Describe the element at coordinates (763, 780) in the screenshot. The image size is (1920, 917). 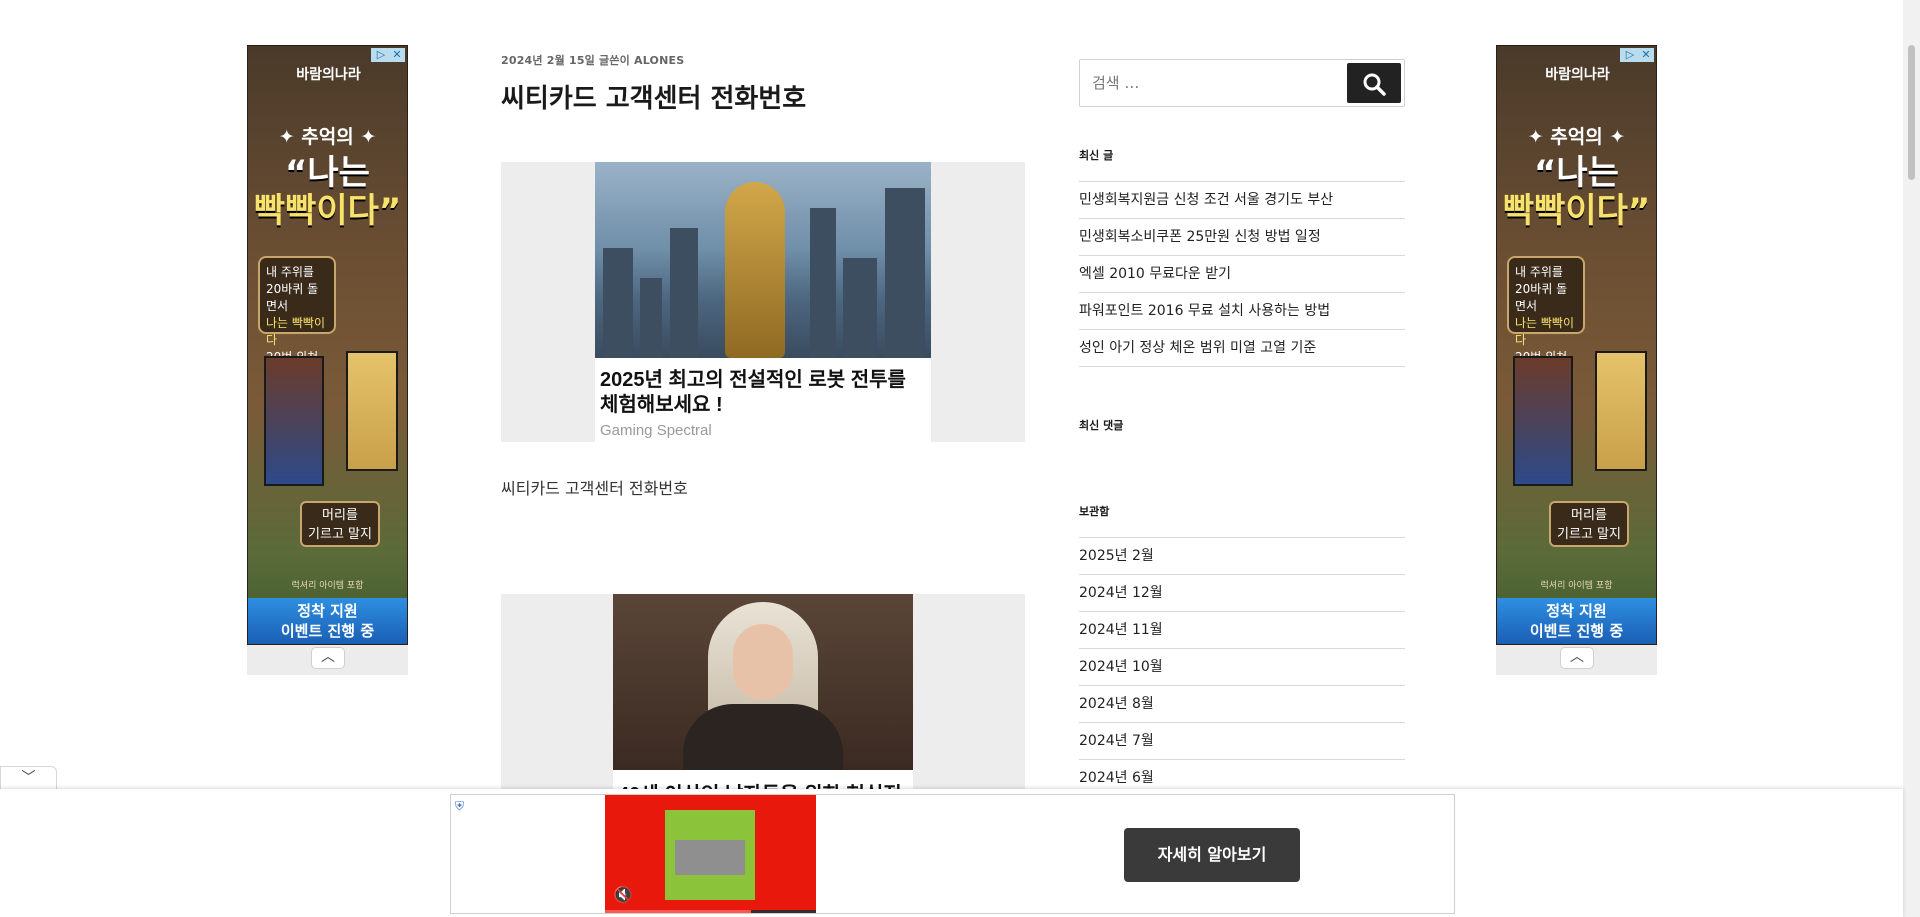
I see `ad-headline: 40세 이상인 남자들을 위한 현실적` at that location.